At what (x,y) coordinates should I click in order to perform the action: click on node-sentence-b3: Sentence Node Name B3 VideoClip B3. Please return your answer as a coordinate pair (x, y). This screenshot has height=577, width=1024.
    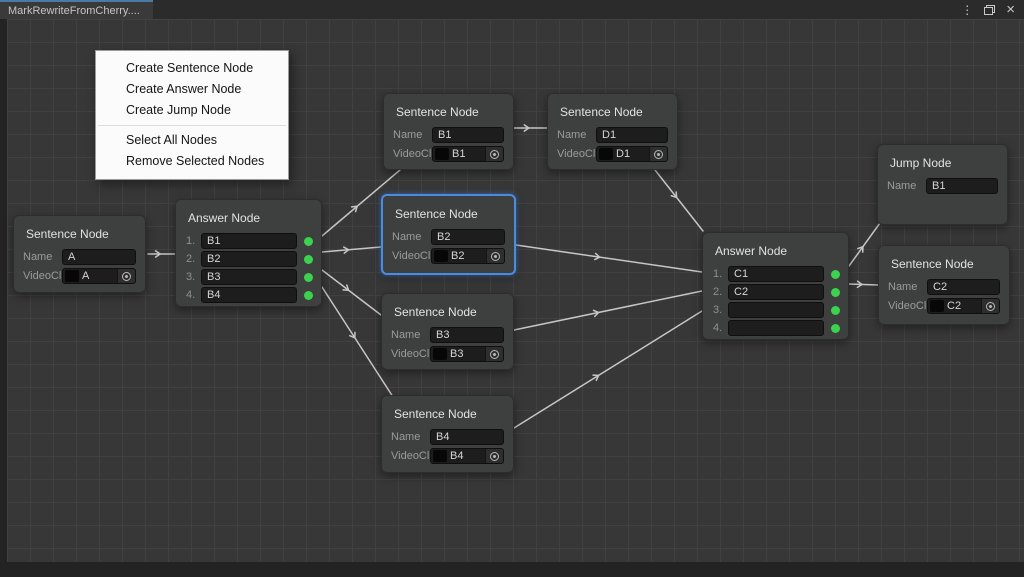
    Looking at the image, I should click on (447, 331).